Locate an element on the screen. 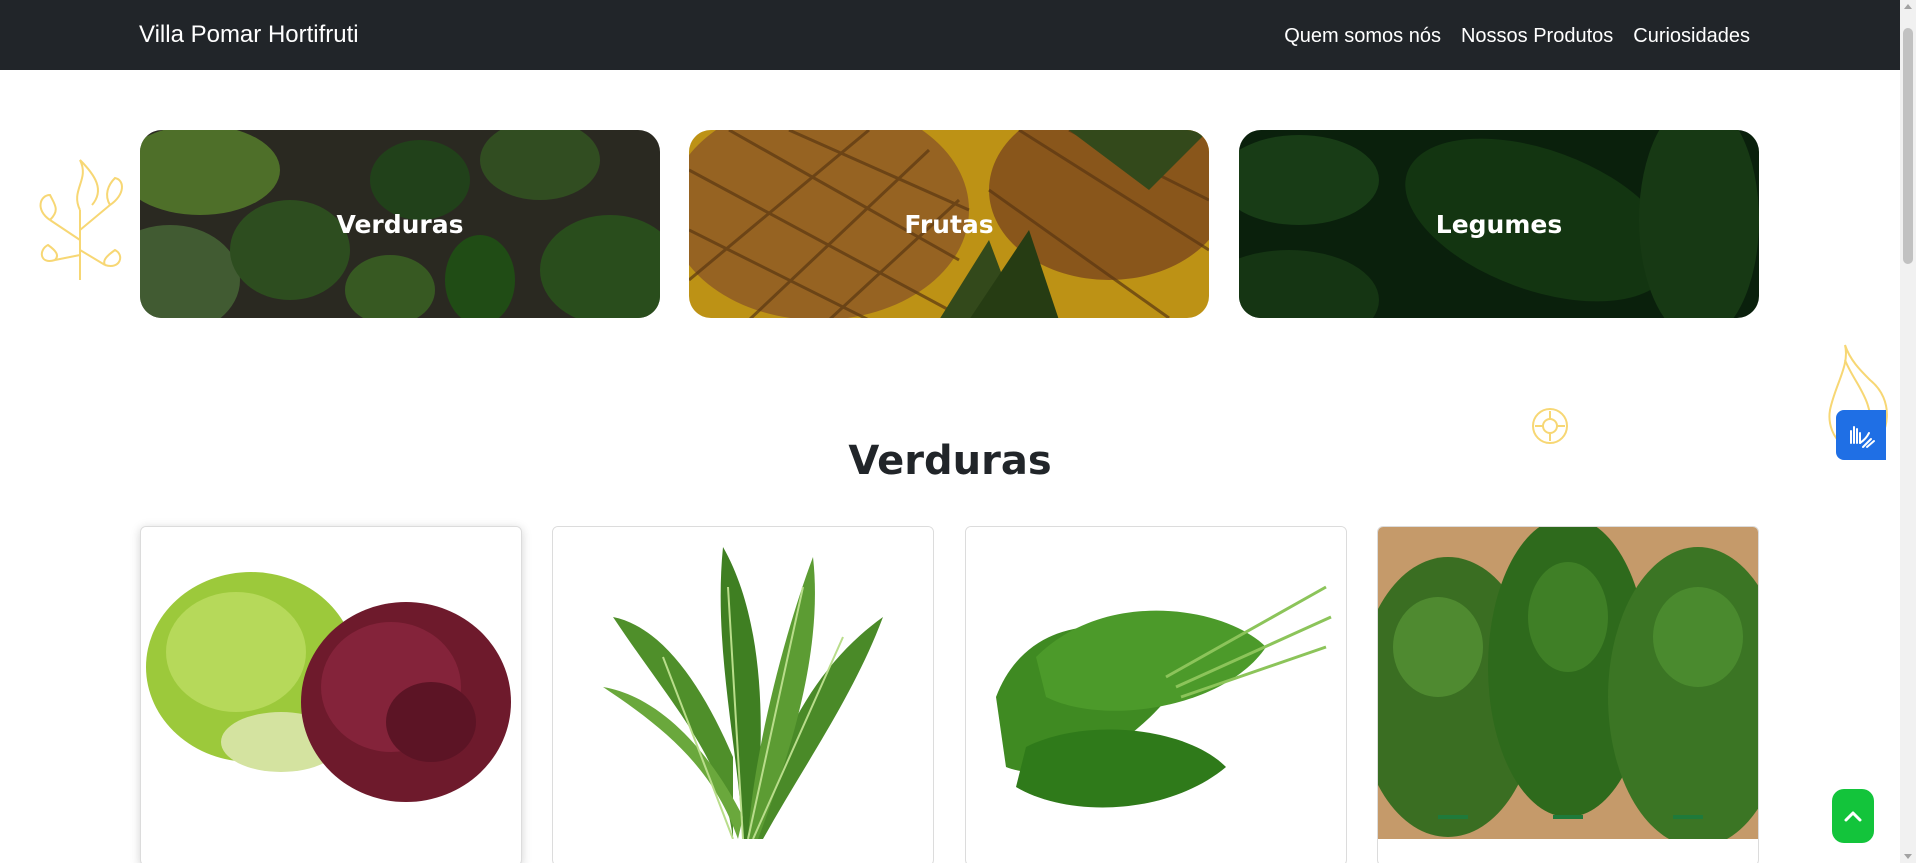 The width and height of the screenshot is (1916, 863). category-label-legumes: Legumes is located at coordinates (1499, 224).